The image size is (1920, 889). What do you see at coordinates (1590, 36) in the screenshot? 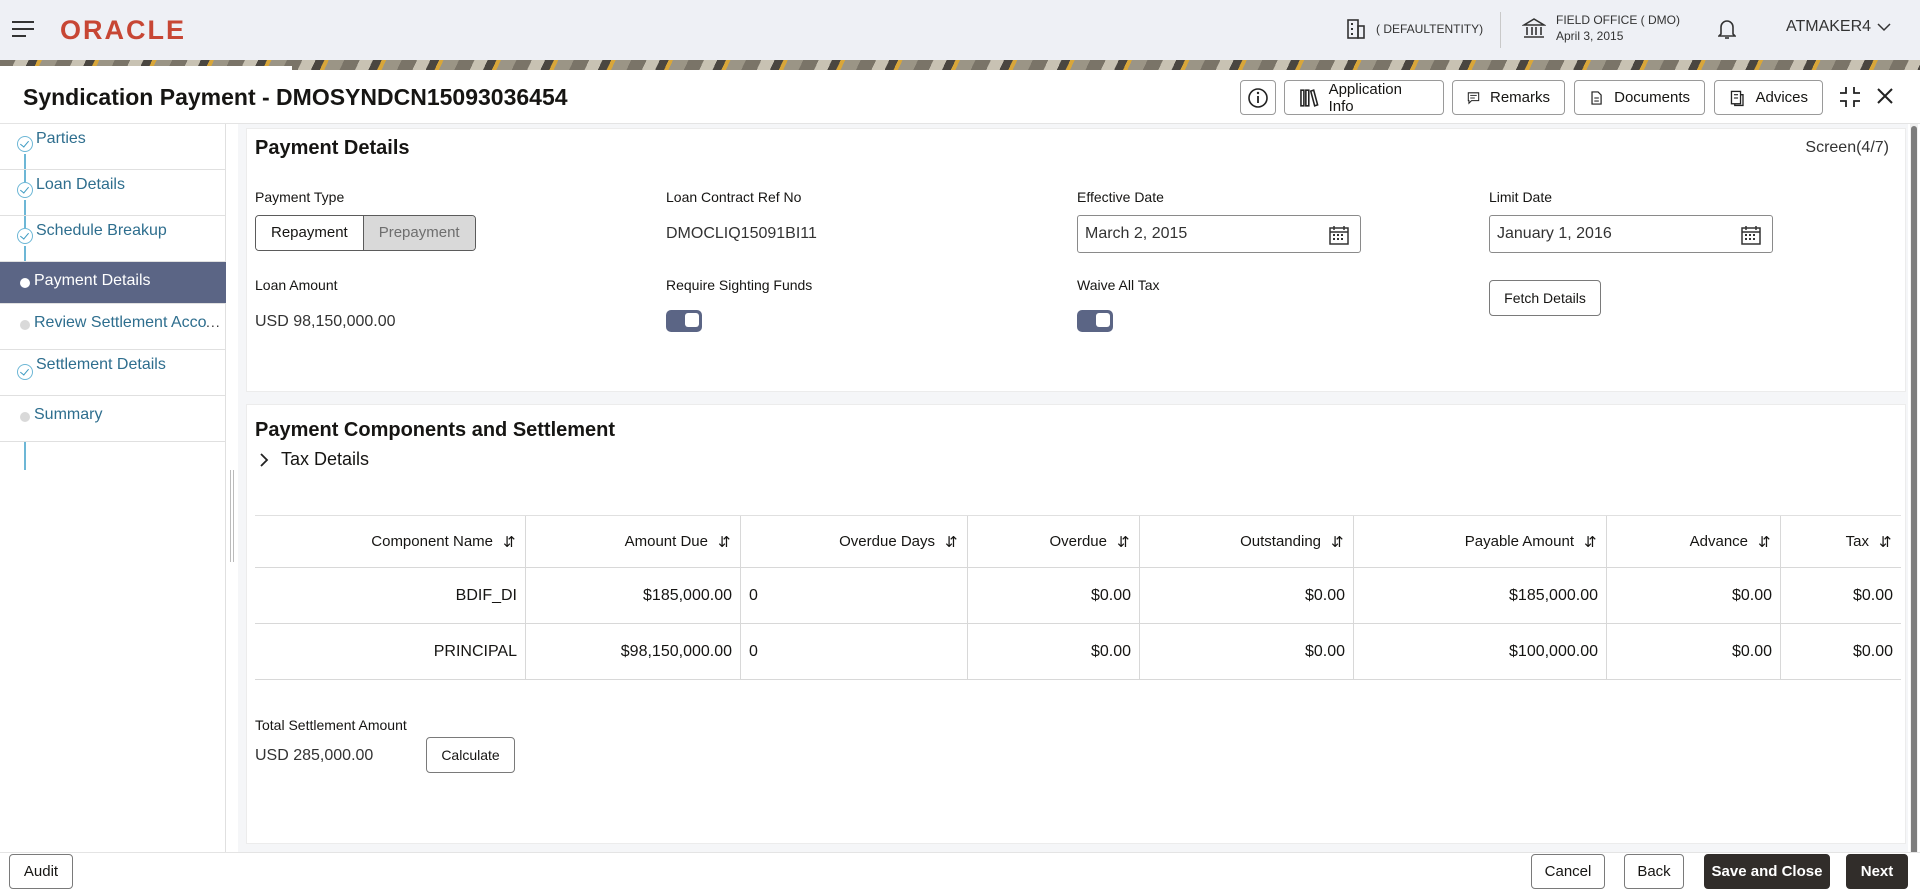
I see `office-date: April 3, 2015` at bounding box center [1590, 36].